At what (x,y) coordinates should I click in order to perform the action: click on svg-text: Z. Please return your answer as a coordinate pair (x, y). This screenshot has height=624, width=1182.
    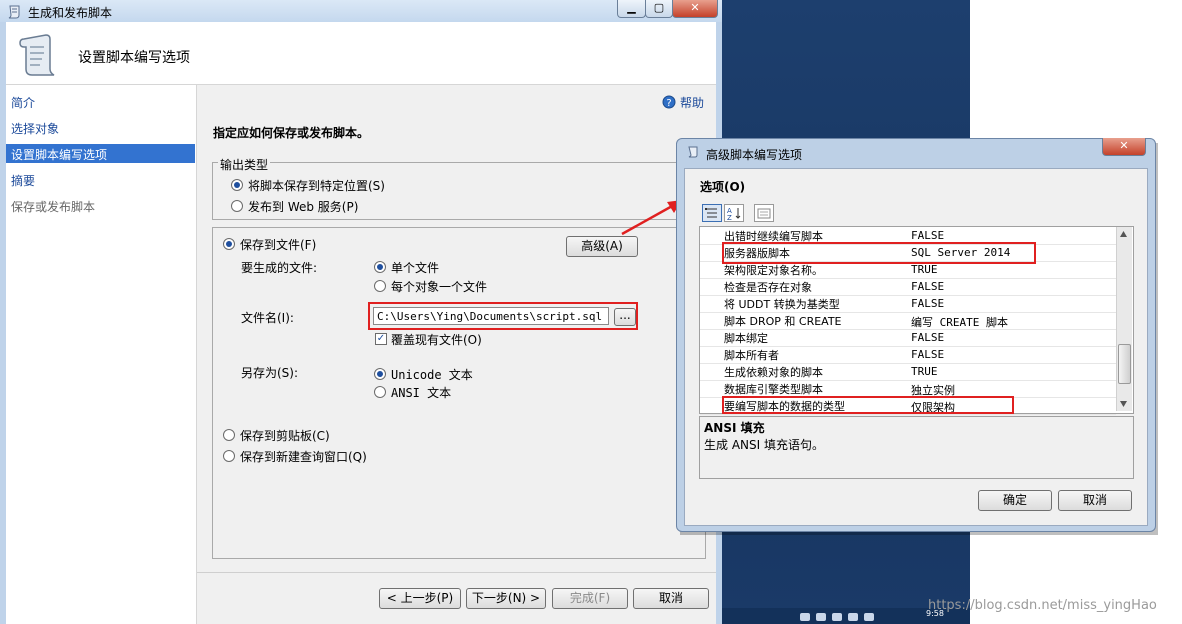
    Looking at the image, I should click on (729, 217).